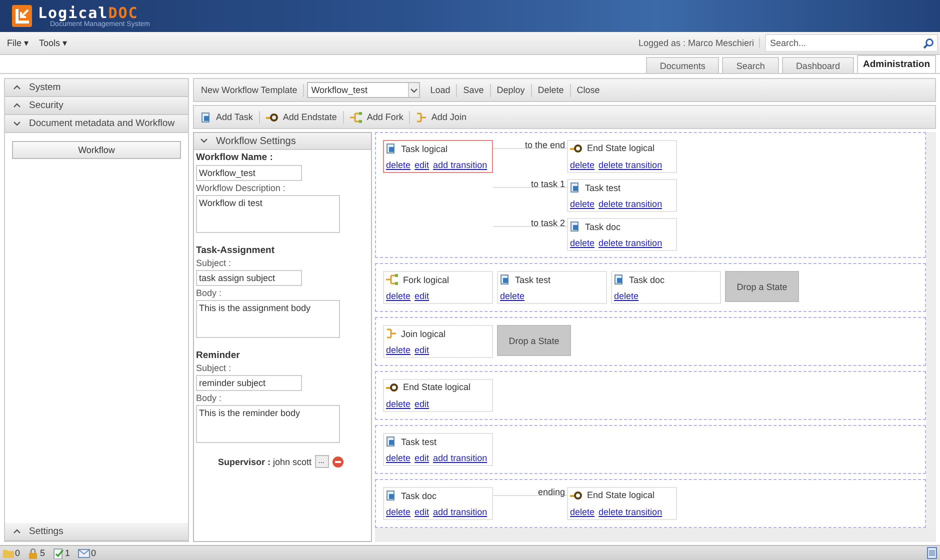  Describe the element at coordinates (550, 90) in the screenshot. I see `toolbar-button: Delete` at that location.